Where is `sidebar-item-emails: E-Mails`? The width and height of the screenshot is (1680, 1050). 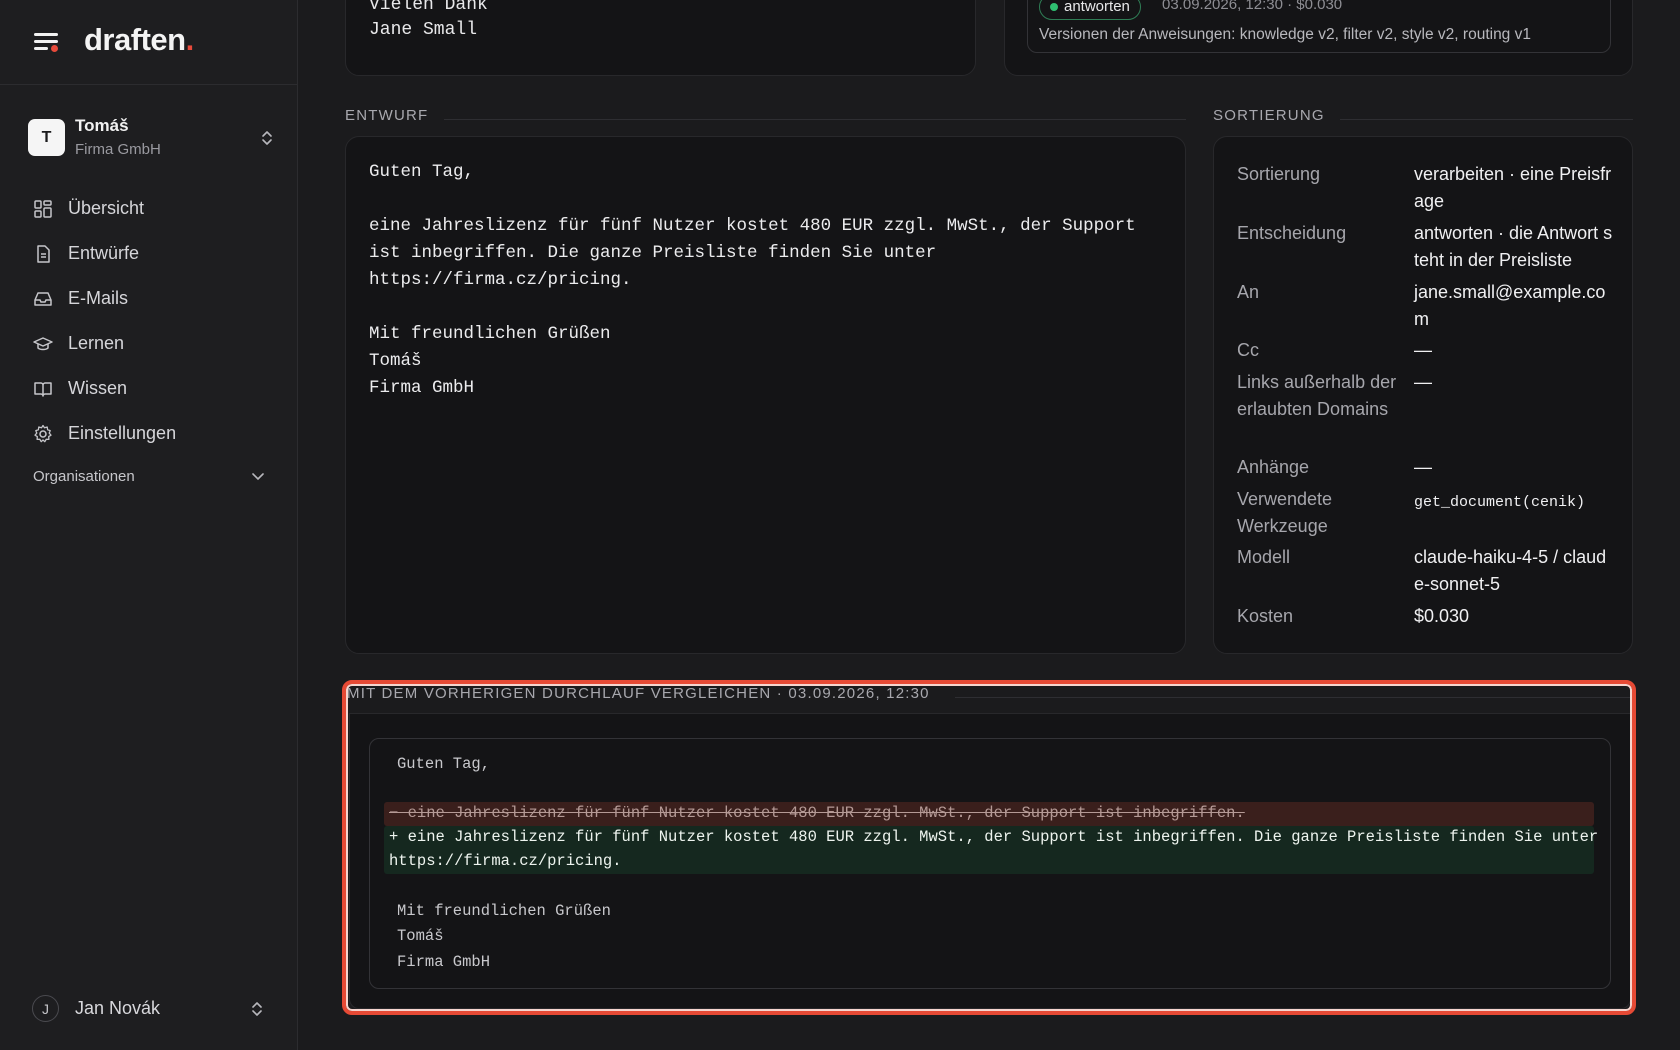 sidebar-item-emails: E-Mails is located at coordinates (157, 298).